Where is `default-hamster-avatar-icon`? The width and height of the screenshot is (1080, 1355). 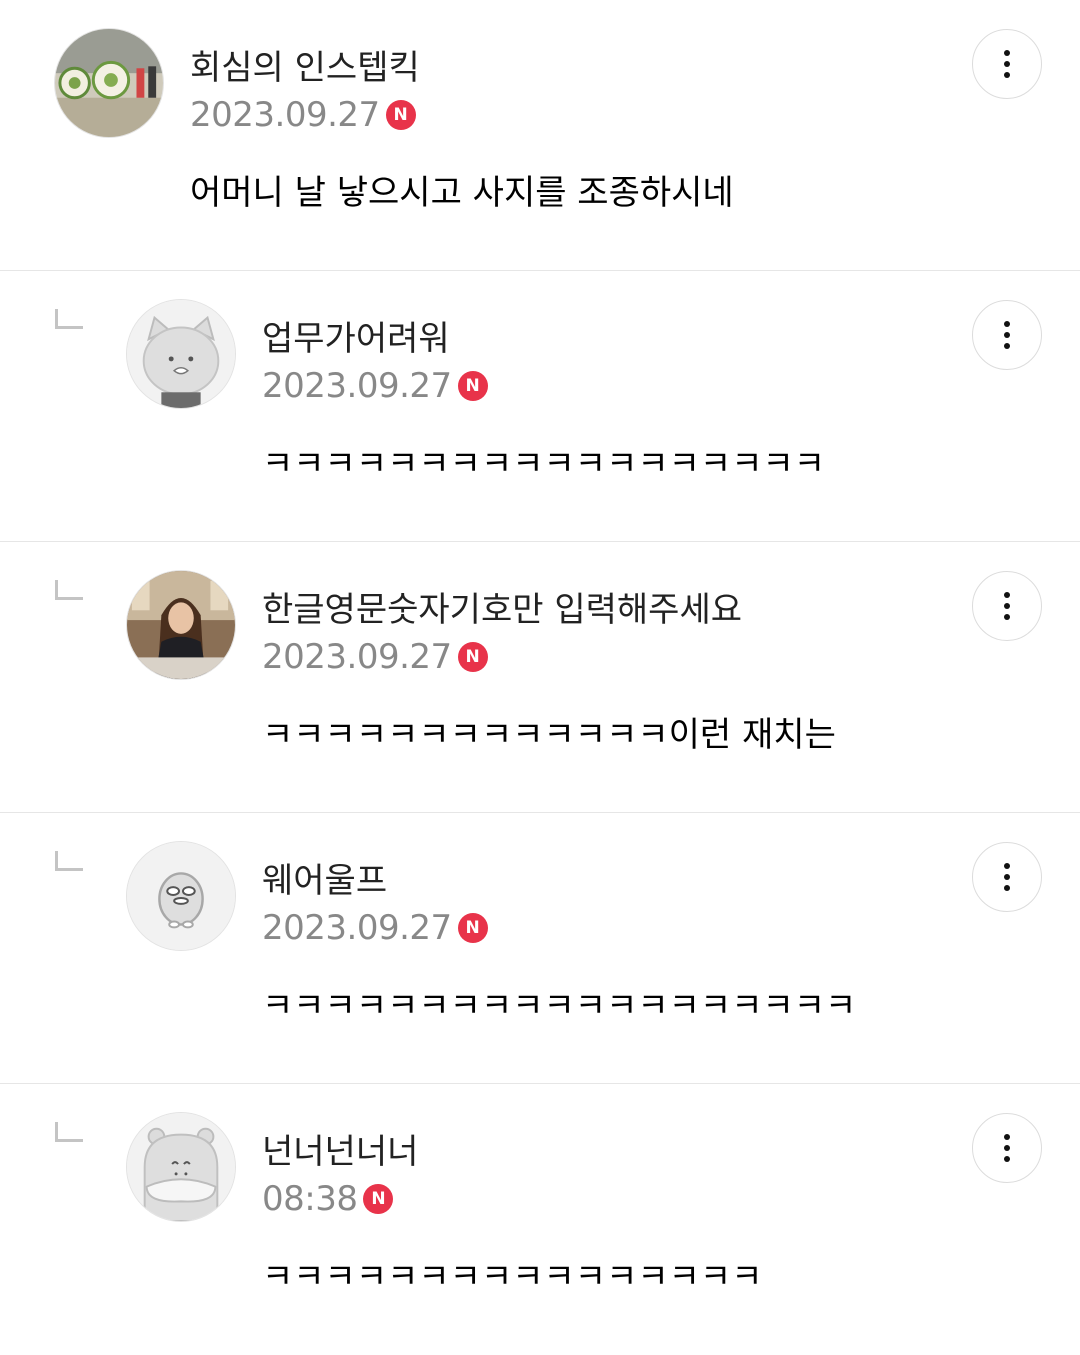
default-hamster-avatar-icon is located at coordinates (181, 1167).